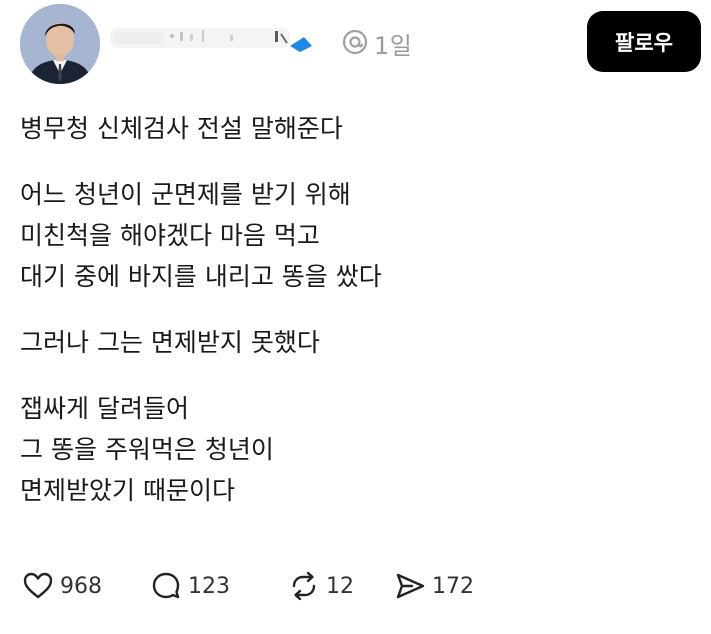 The image size is (711, 634). What do you see at coordinates (185, 194) in the screenshot?
I see `post-text-line: 어느 청년이 군면제를 받기 위해` at bounding box center [185, 194].